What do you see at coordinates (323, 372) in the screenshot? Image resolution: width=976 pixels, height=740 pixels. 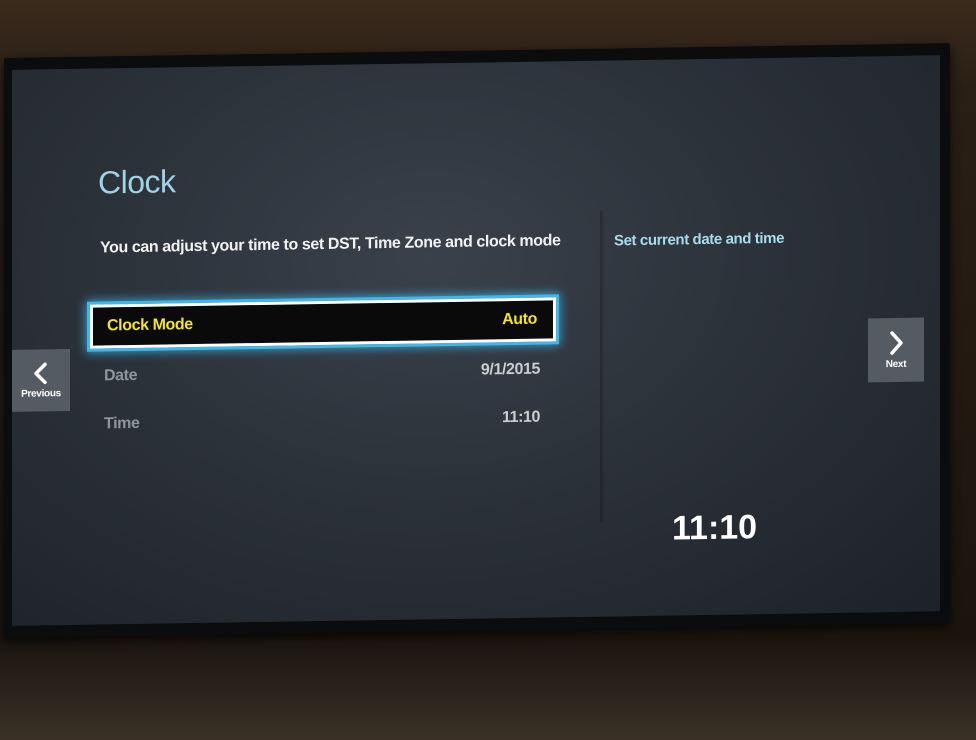 I see `menu-item-date: Date 9/1/2015` at bounding box center [323, 372].